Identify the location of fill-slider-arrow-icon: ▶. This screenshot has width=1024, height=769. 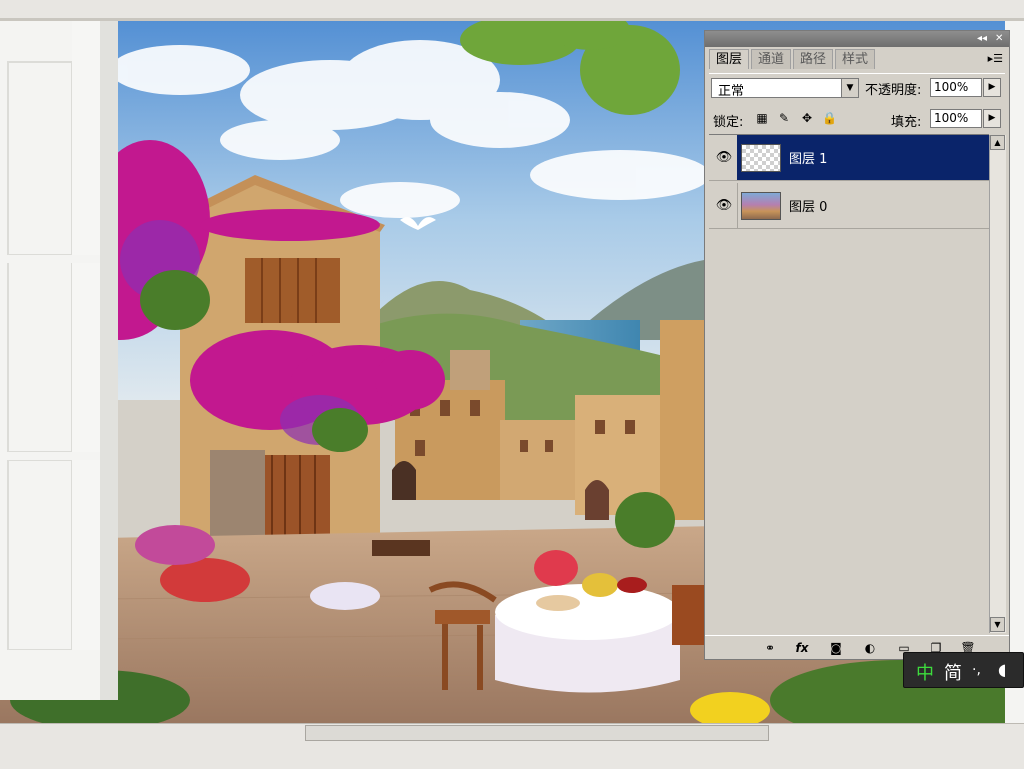
(992, 118).